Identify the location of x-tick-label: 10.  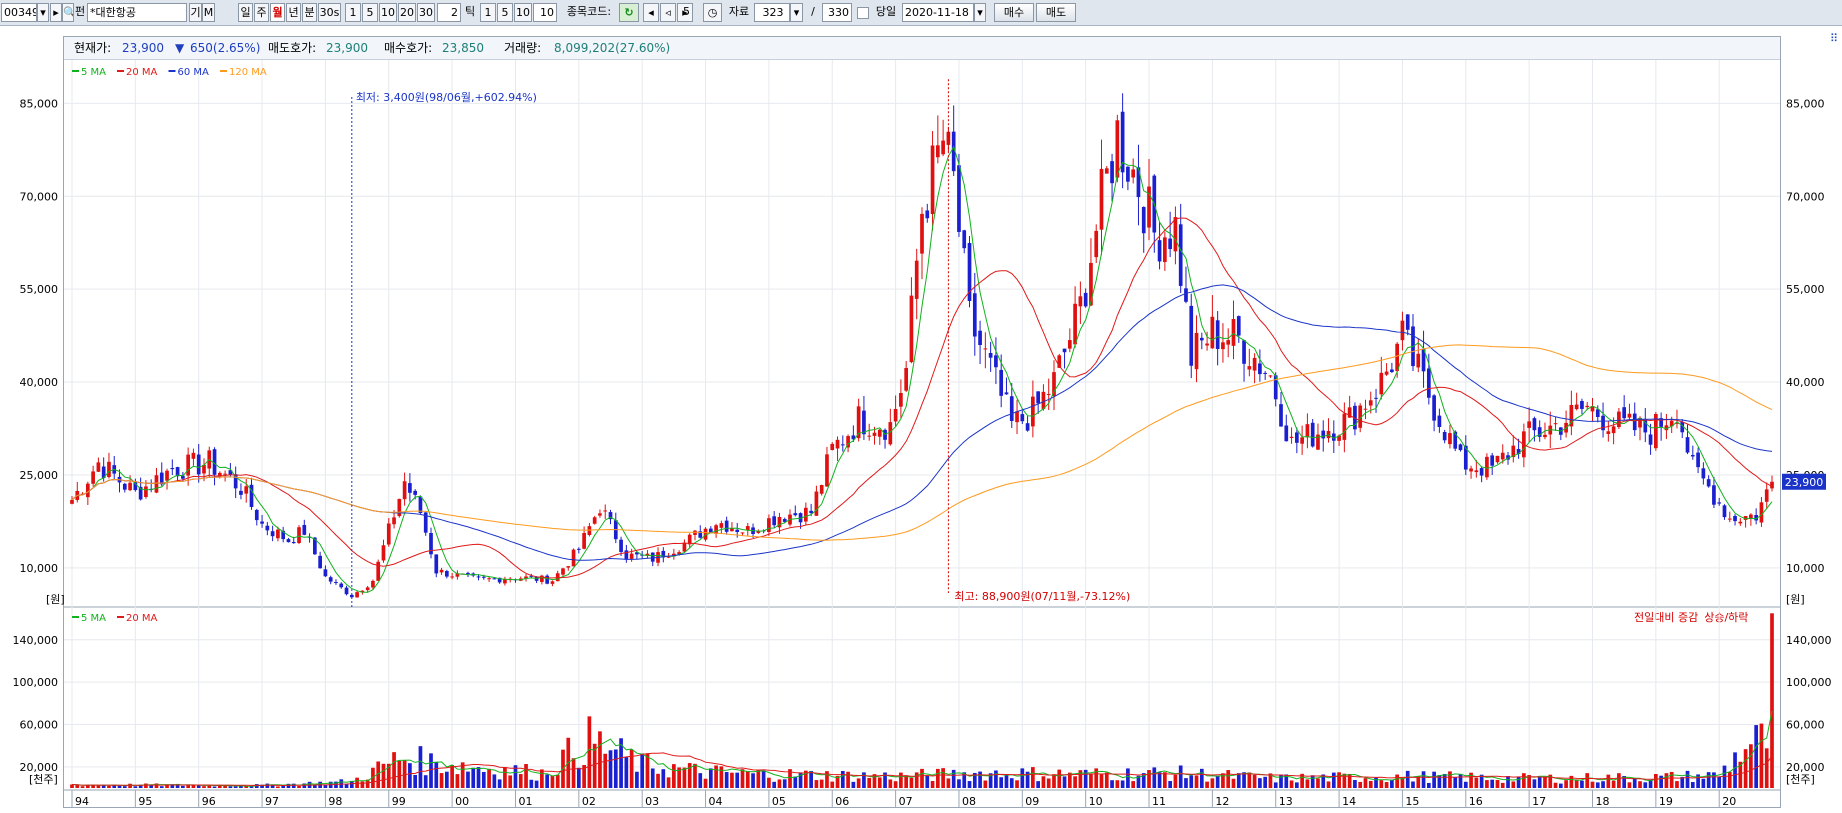
(1096, 801).